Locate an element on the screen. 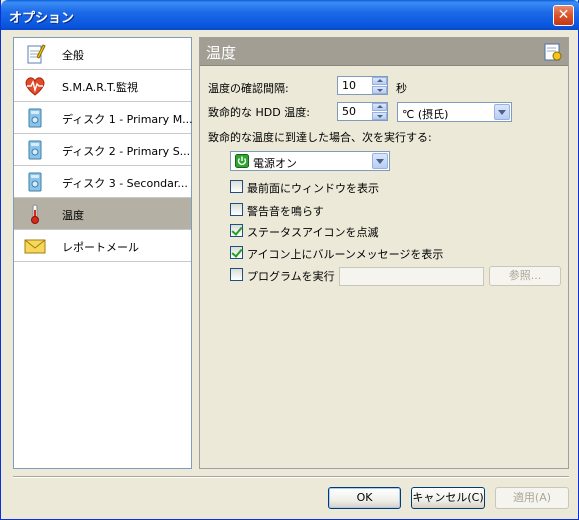 The height and width of the screenshot is (520, 579). critical-action-value: 電源オン is located at coordinates (275, 163).